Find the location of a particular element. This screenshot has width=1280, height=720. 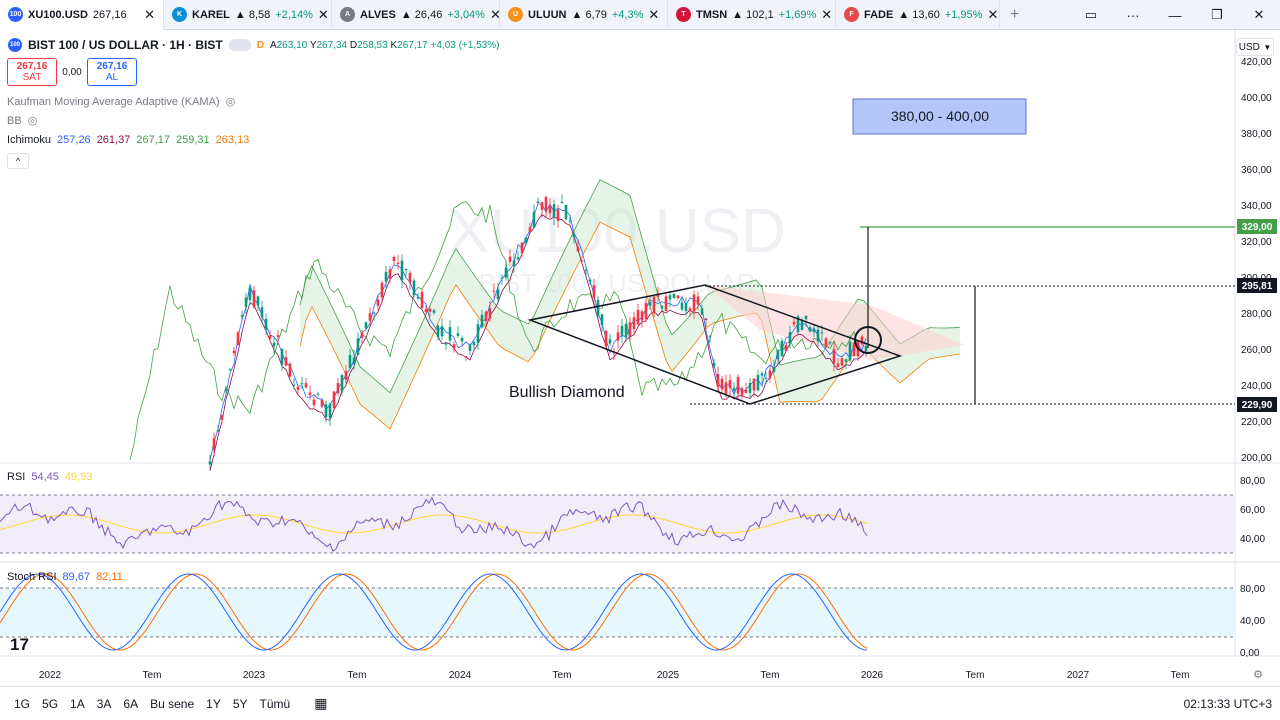

rsi-value: 54,45 is located at coordinates (45, 477).